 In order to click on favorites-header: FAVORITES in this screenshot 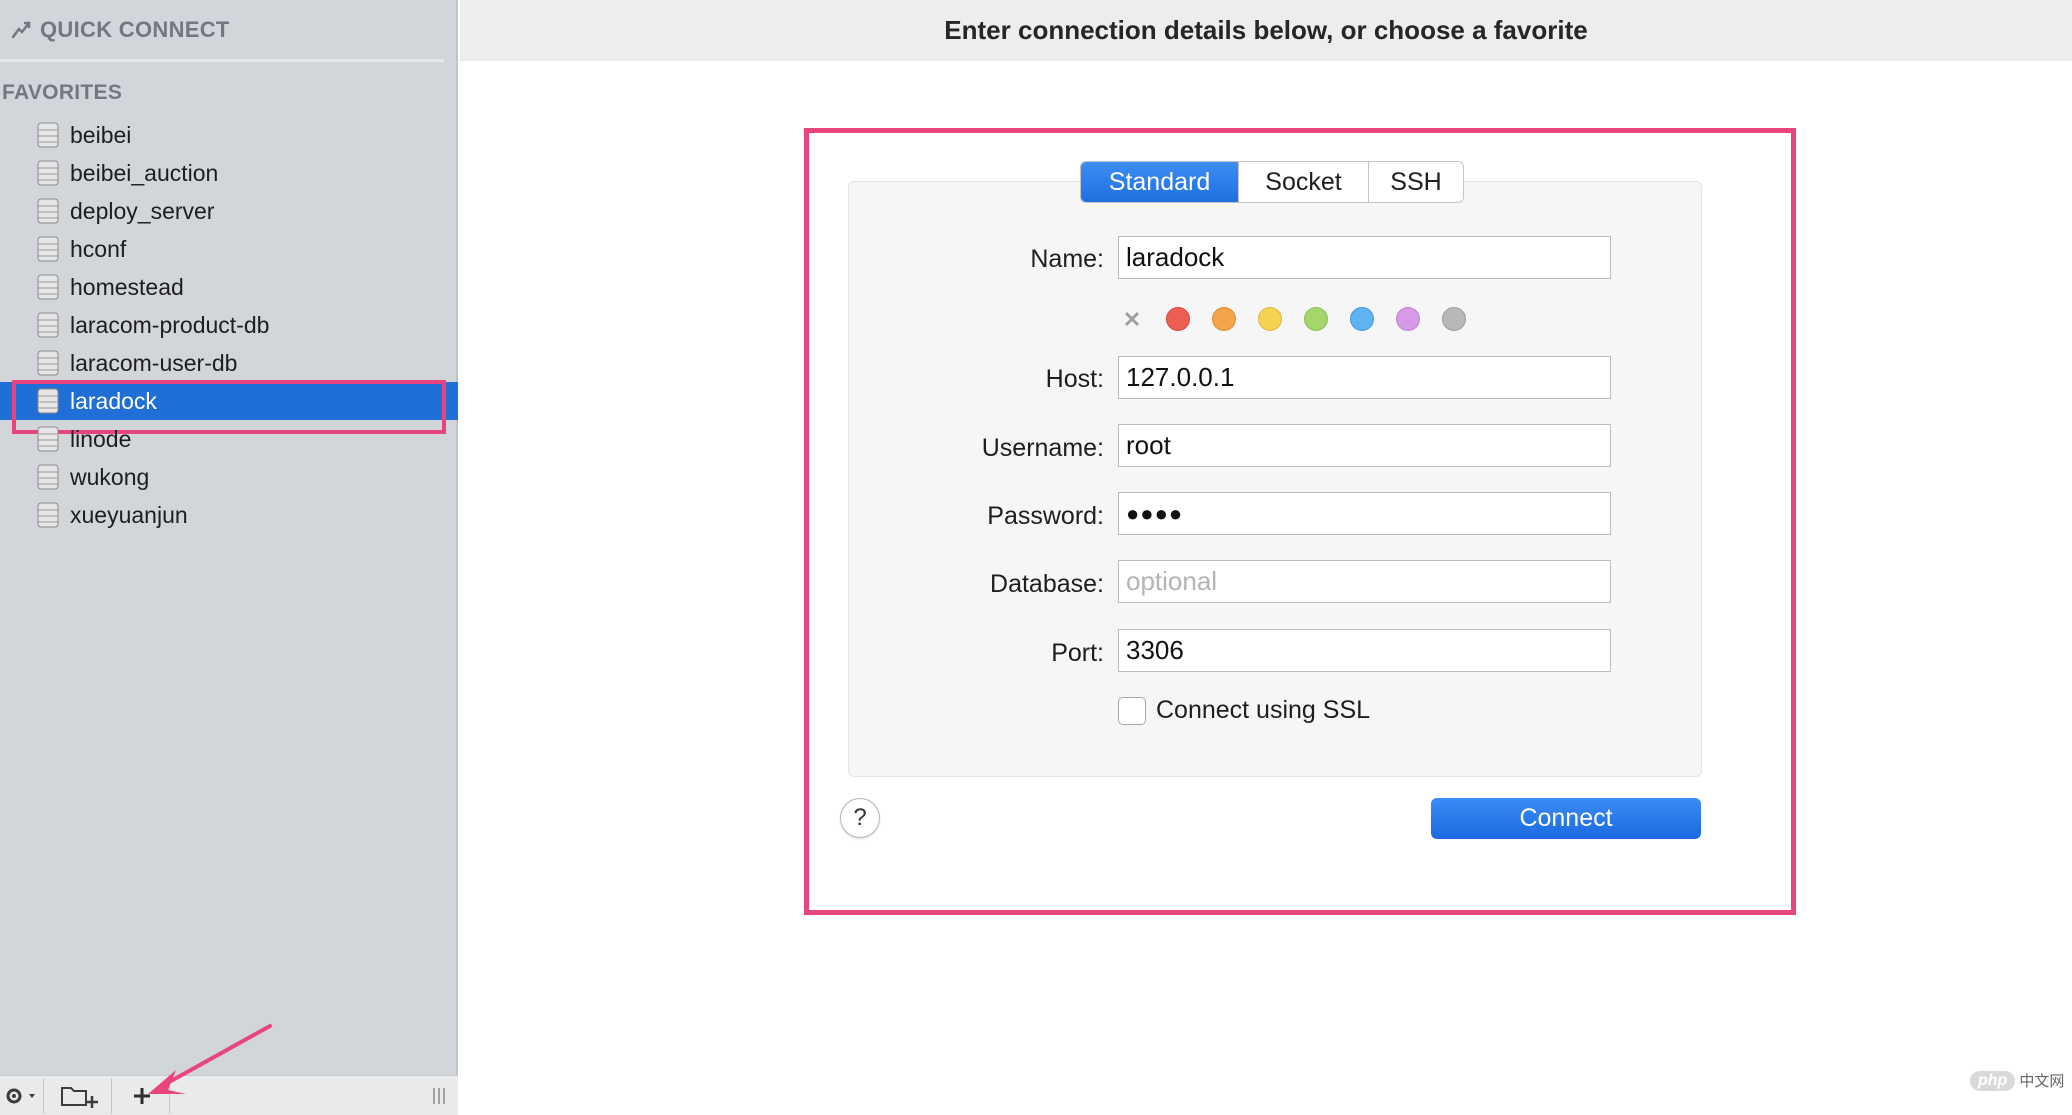, I will do `click(62, 92)`.